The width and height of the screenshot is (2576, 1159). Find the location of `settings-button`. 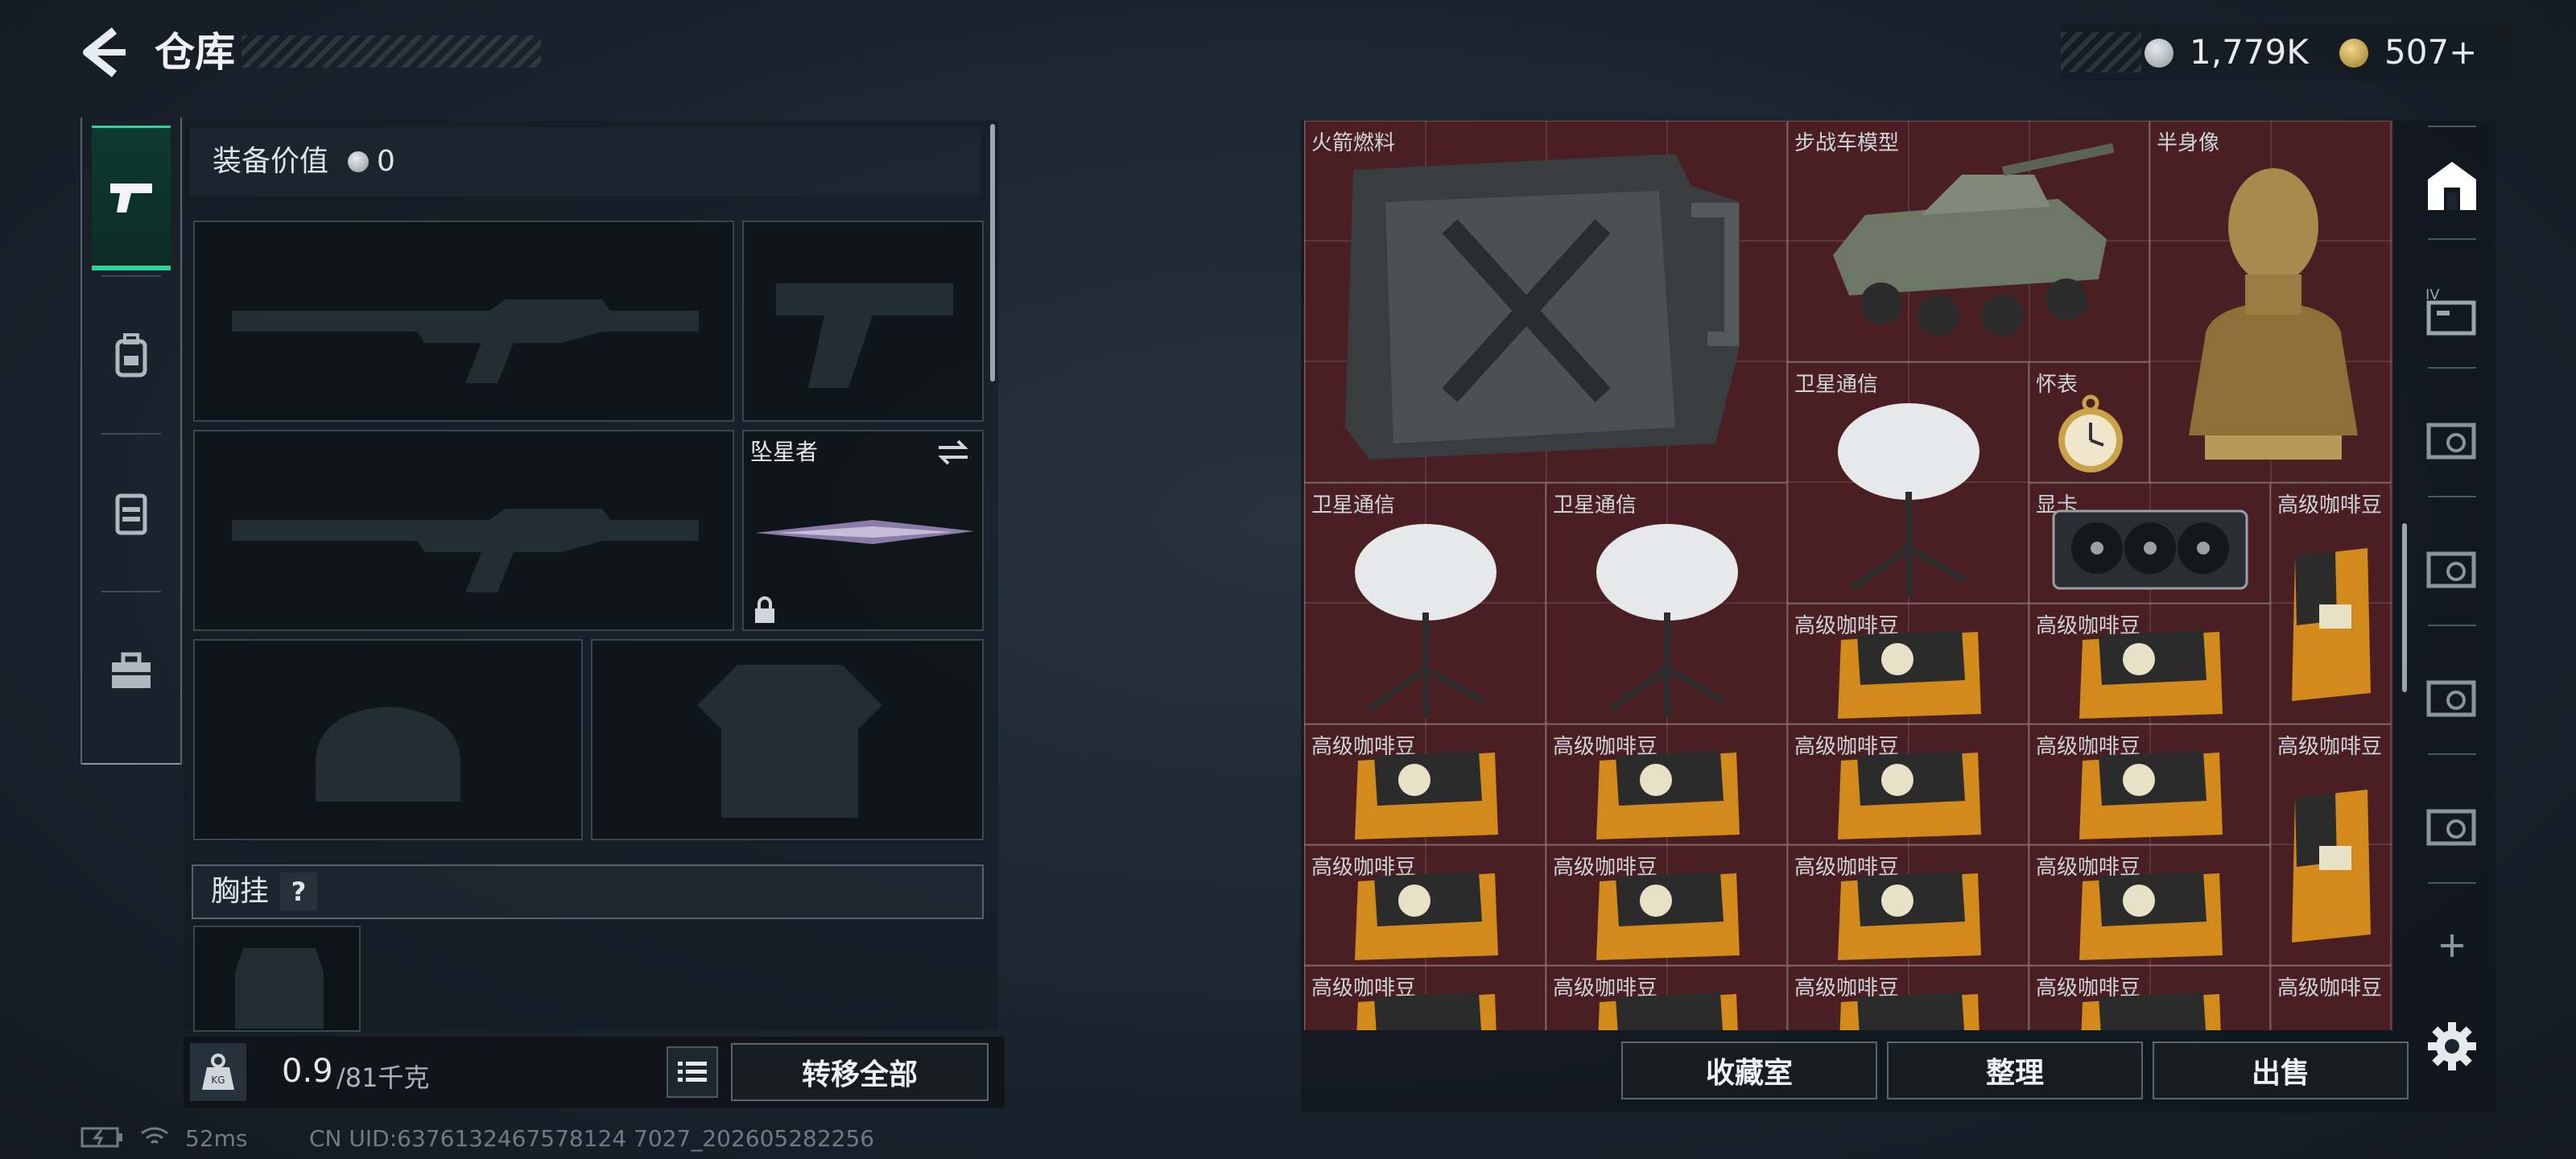

settings-button is located at coordinates (2452, 1046).